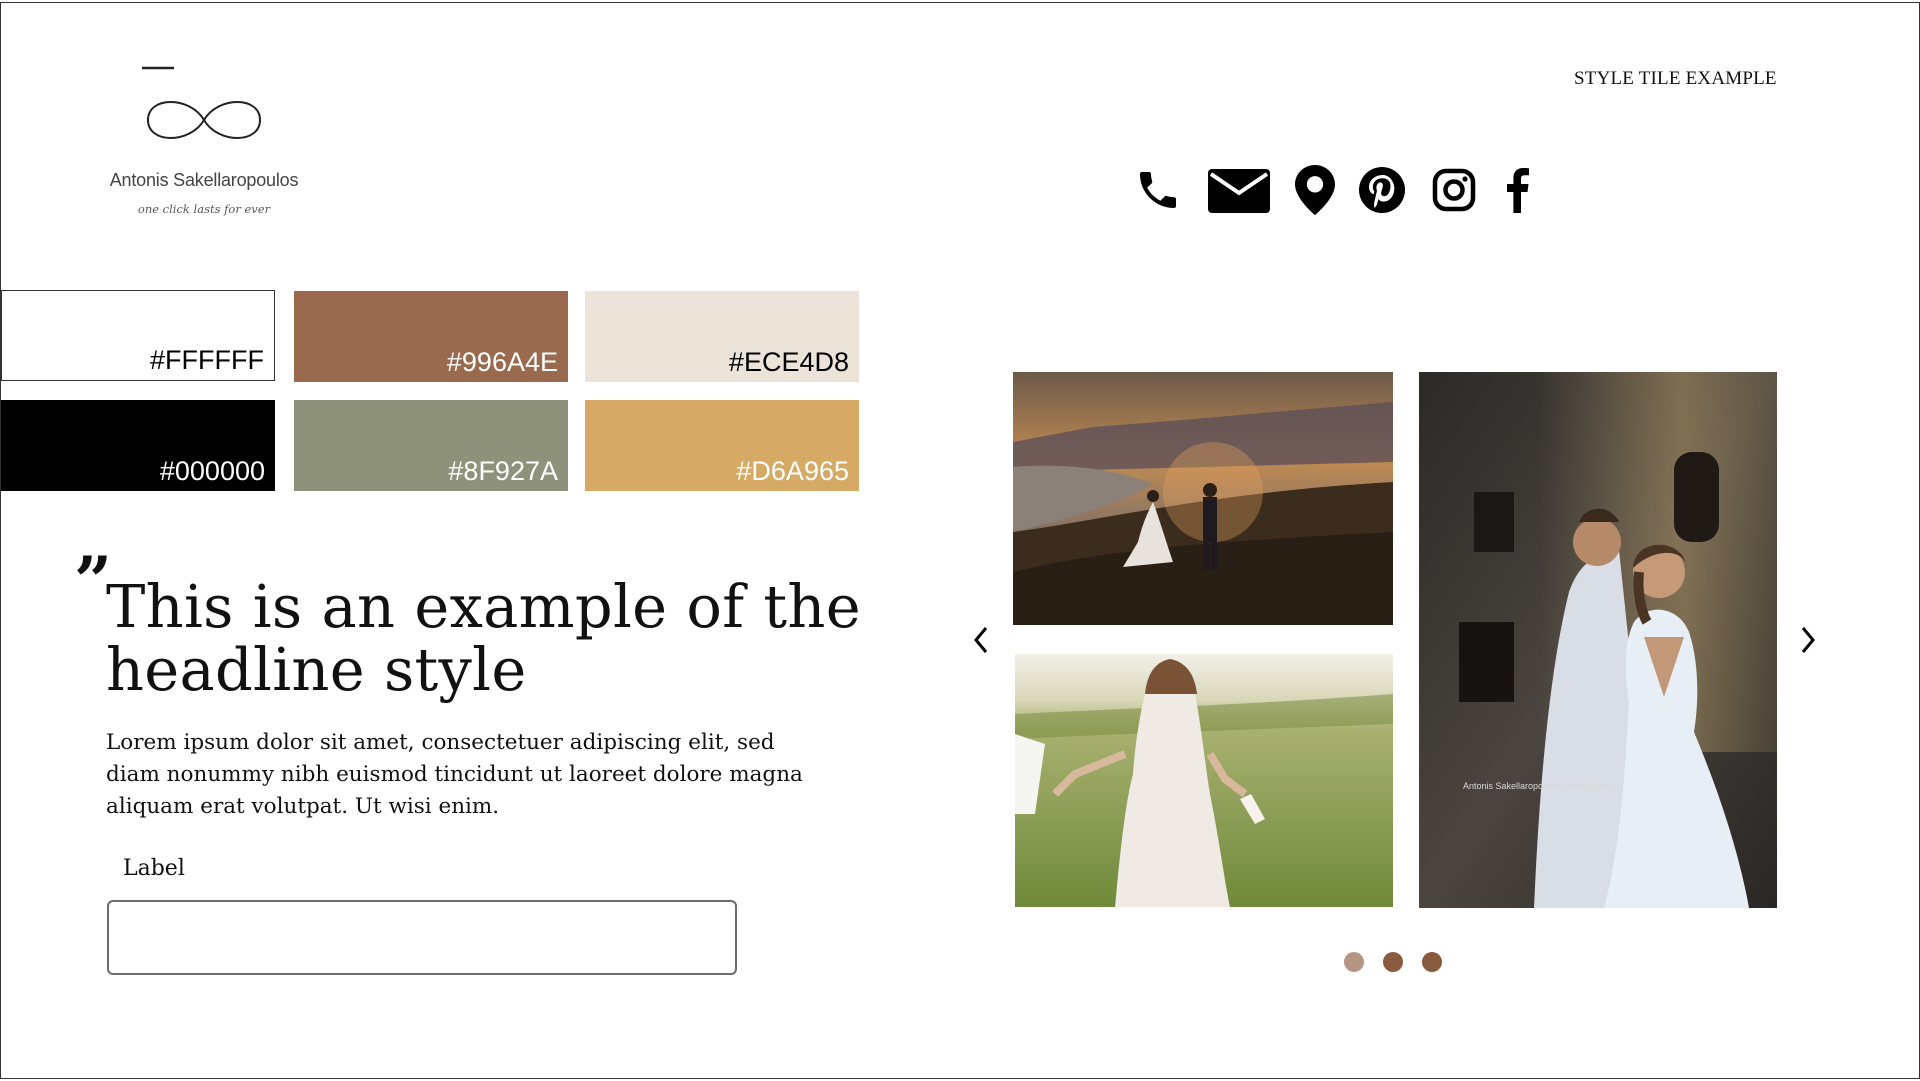 The image size is (1920, 1081). What do you see at coordinates (722, 336) in the screenshot?
I see `swatch-cream: #ECE4D8` at bounding box center [722, 336].